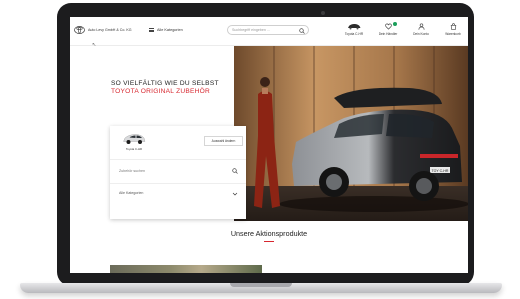 This screenshot has width=520, height=299. What do you see at coordinates (151, 30) in the screenshot?
I see `menu-icon` at bounding box center [151, 30].